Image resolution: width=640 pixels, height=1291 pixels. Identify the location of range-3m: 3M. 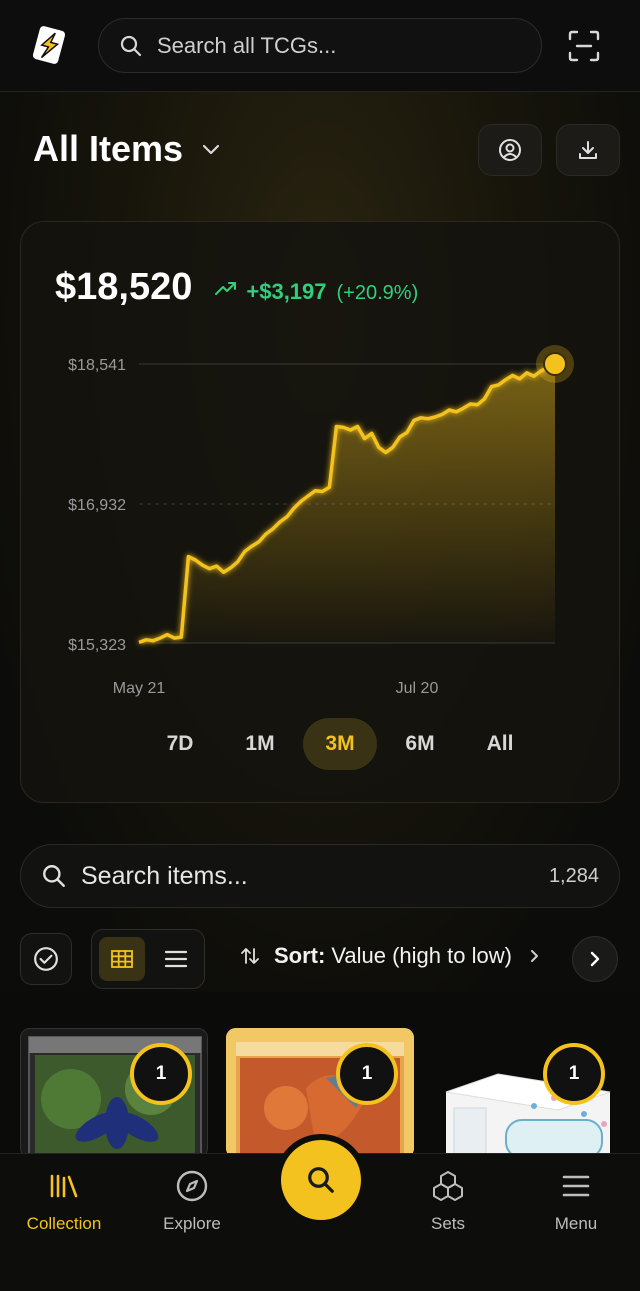
(340, 744).